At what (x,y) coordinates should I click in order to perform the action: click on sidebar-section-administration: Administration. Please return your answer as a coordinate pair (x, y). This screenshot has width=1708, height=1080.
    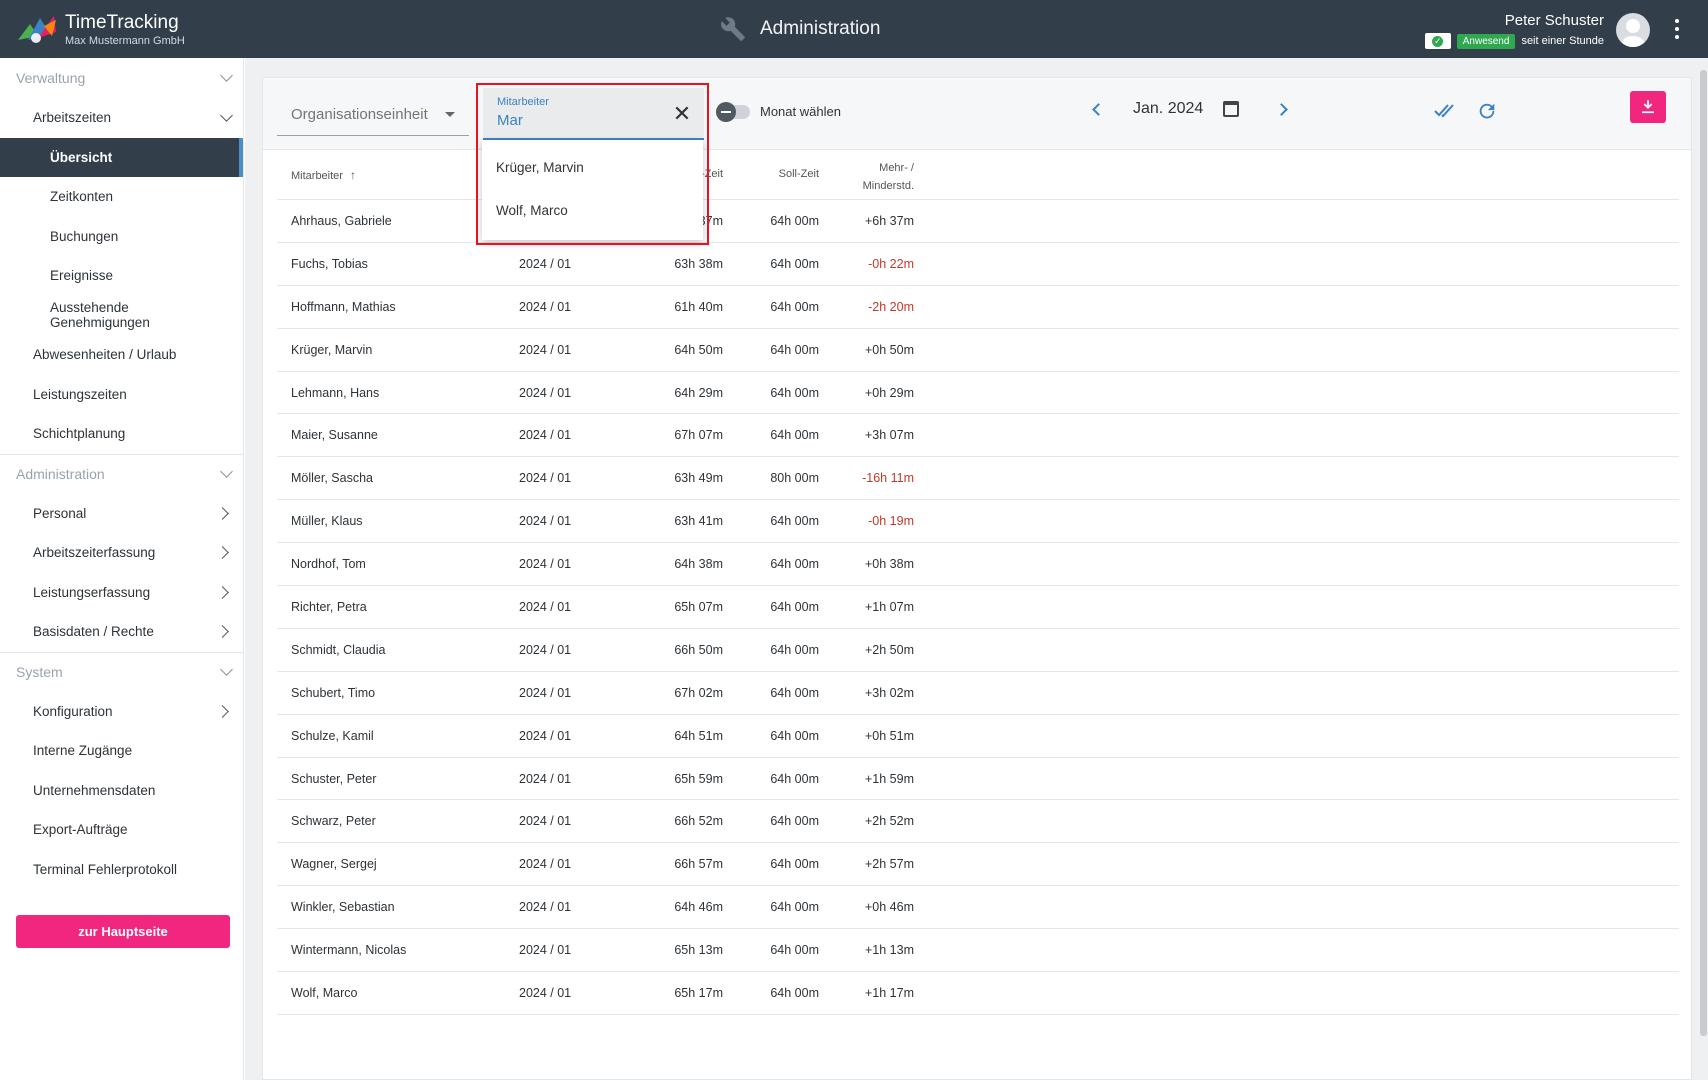
    Looking at the image, I should click on (121, 473).